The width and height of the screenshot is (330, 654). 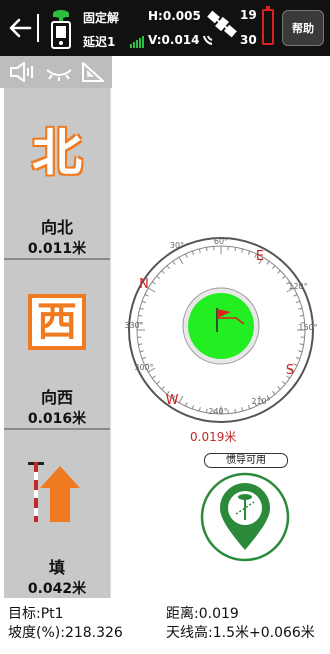 What do you see at coordinates (202, 614) in the screenshot?
I see `target-distance: 距离:0.019` at bounding box center [202, 614].